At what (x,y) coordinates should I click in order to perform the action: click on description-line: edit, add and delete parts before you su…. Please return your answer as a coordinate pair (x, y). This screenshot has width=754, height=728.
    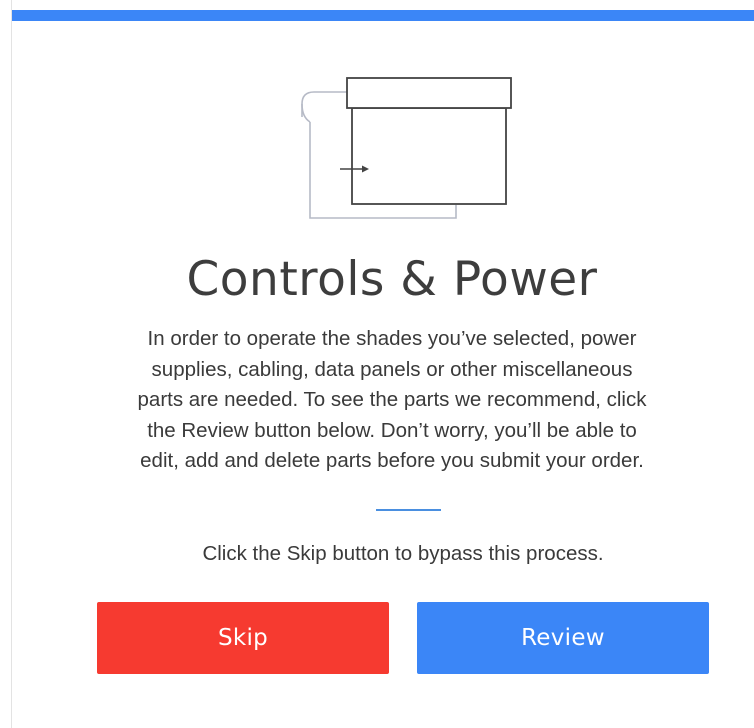
    Looking at the image, I should click on (392, 460).